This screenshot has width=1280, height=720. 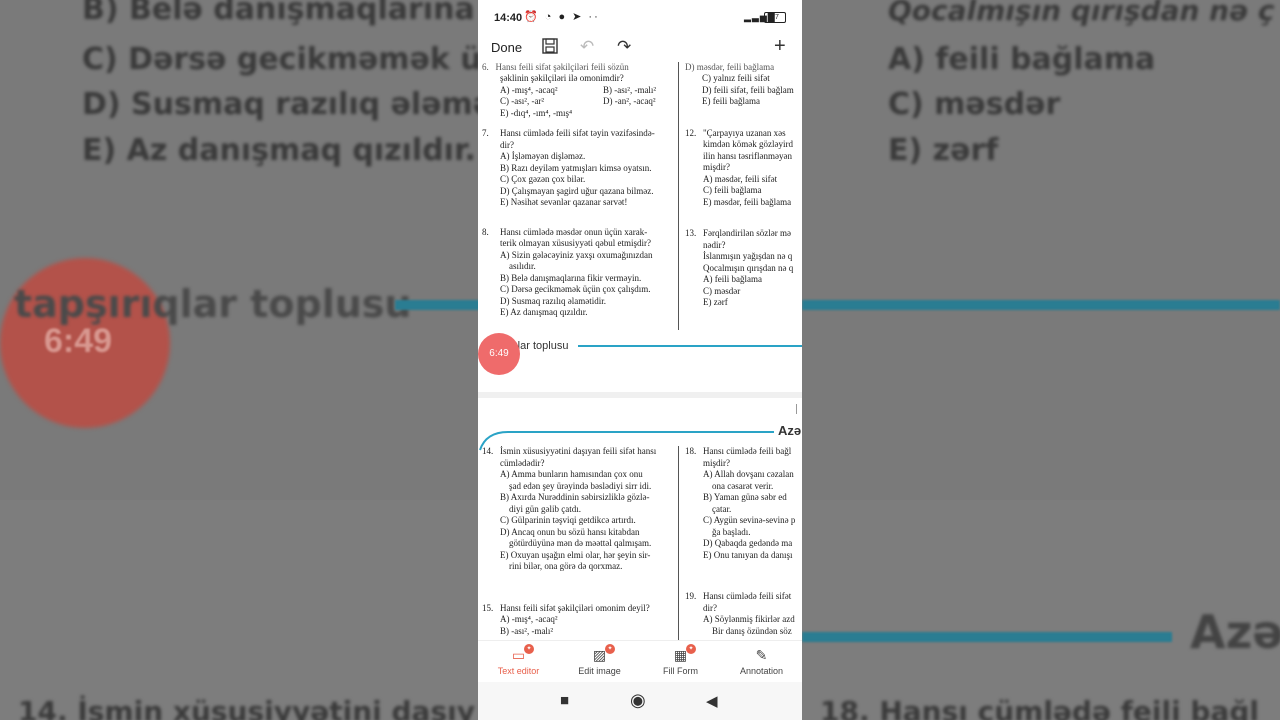 I want to click on bg-text-right: C) məsdər, so click(x=974, y=104).